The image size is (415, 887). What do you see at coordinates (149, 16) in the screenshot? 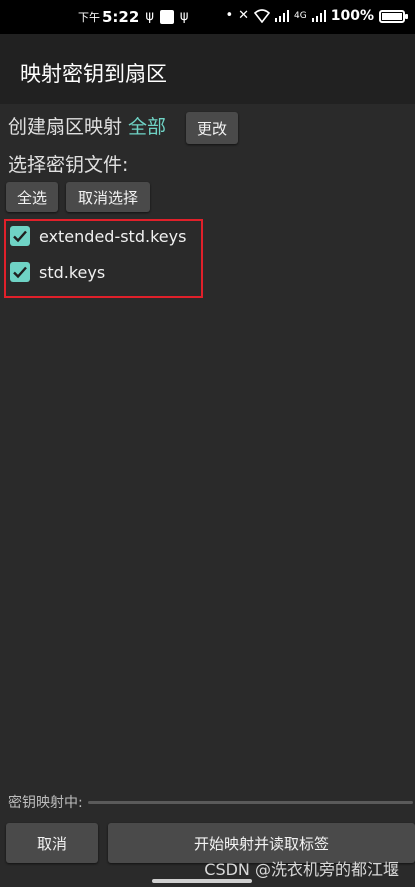
I see `usb-icon: ψ` at bounding box center [149, 16].